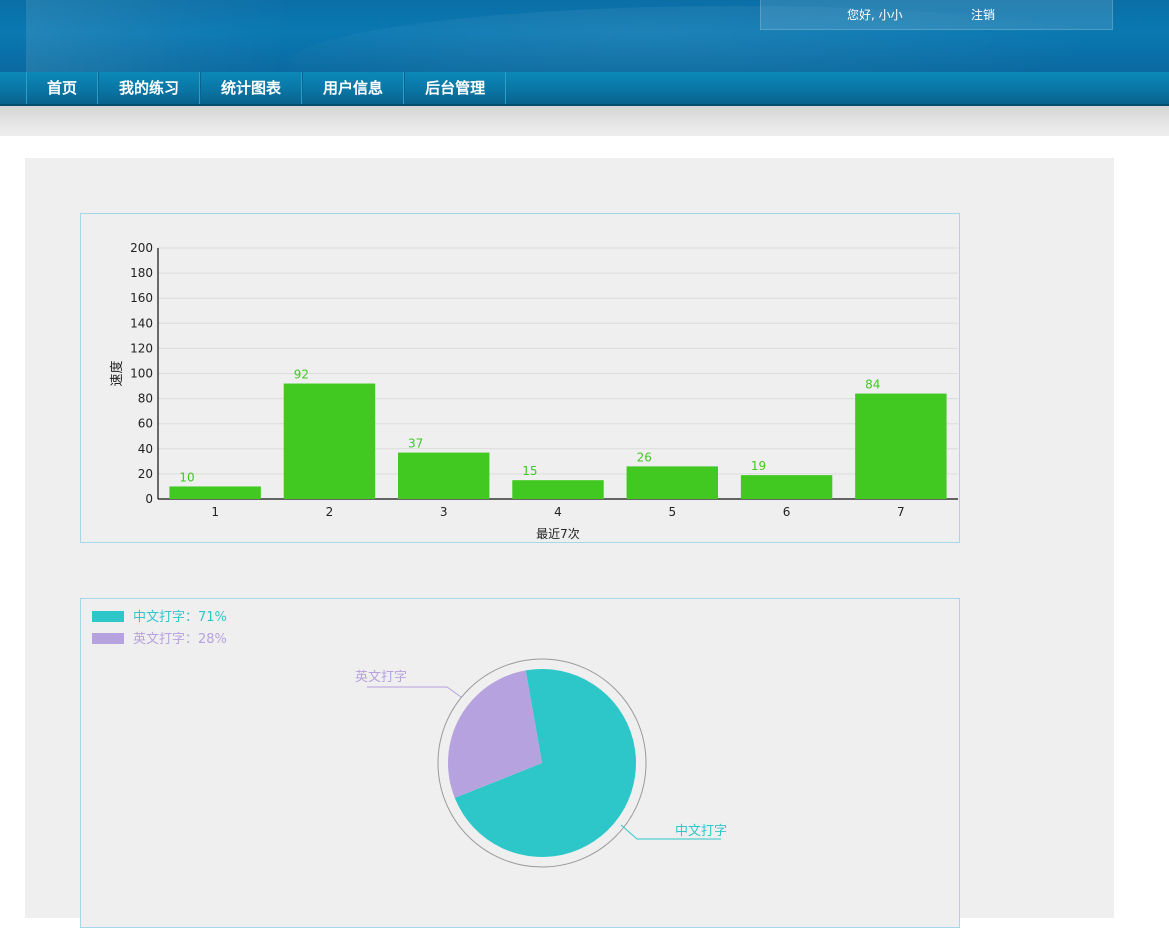 The width and height of the screenshot is (1169, 931). Describe the element at coordinates (875, 15) in the screenshot. I see `greeting-text: 您好, 小小` at that location.